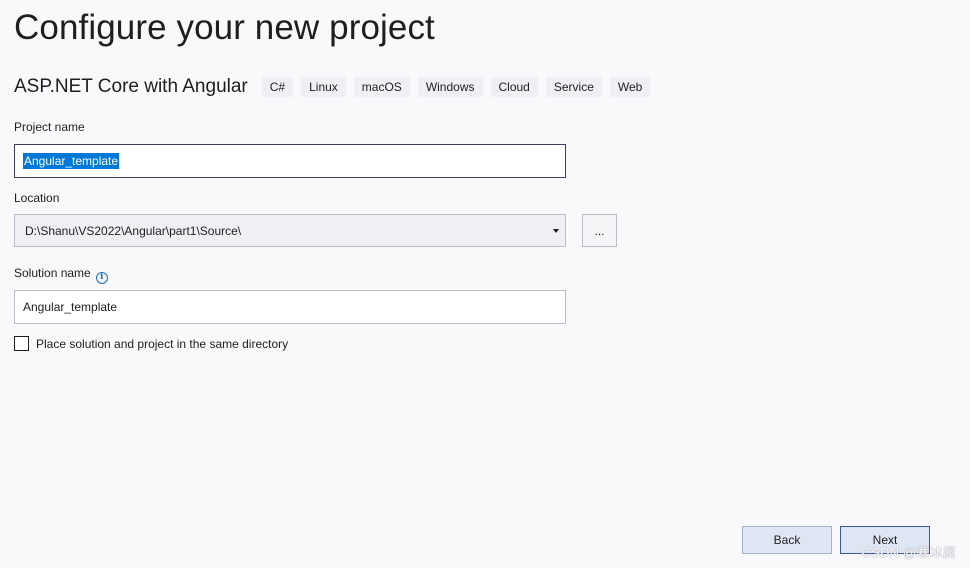 Image resolution: width=970 pixels, height=568 pixels. Describe the element at coordinates (514, 87) in the screenshot. I see `tag-cloud: Cloud` at that location.